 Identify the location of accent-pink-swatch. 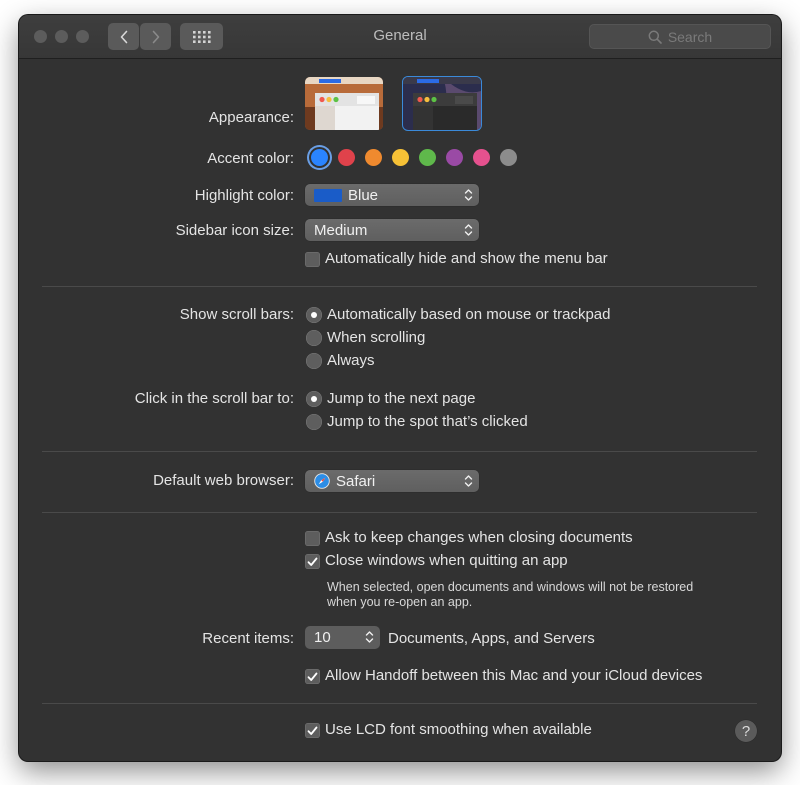
(481, 157).